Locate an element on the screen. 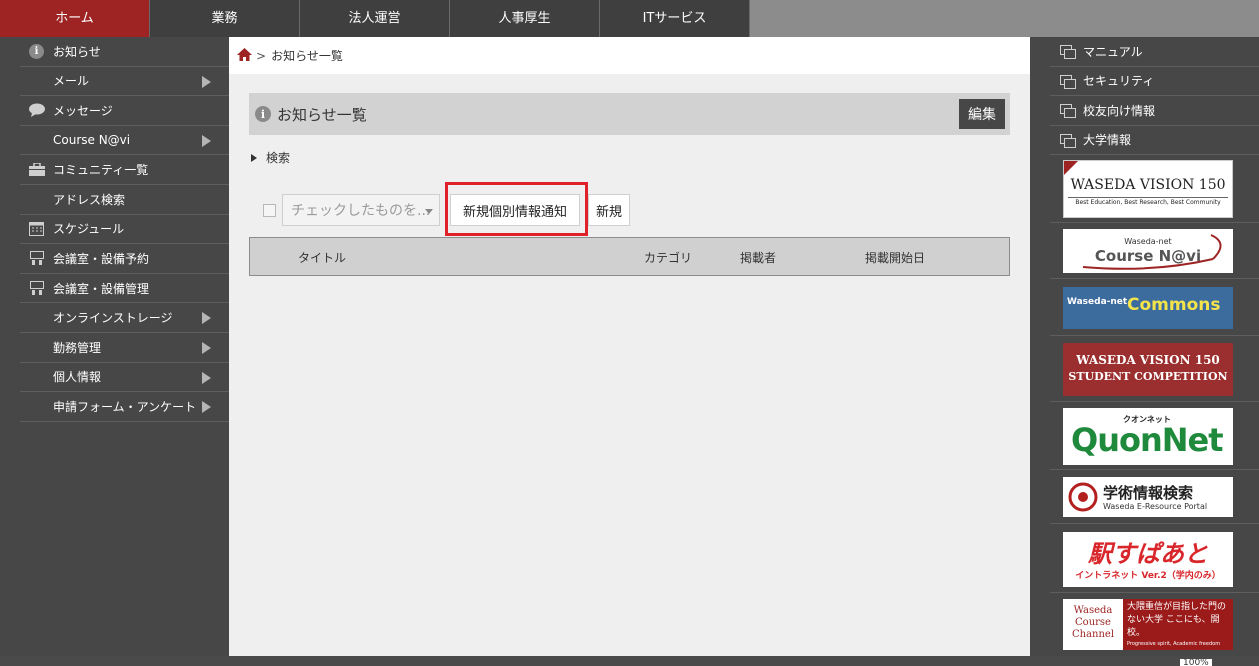  sidebar-item-label: 会議室・設備予約 is located at coordinates (101, 258).